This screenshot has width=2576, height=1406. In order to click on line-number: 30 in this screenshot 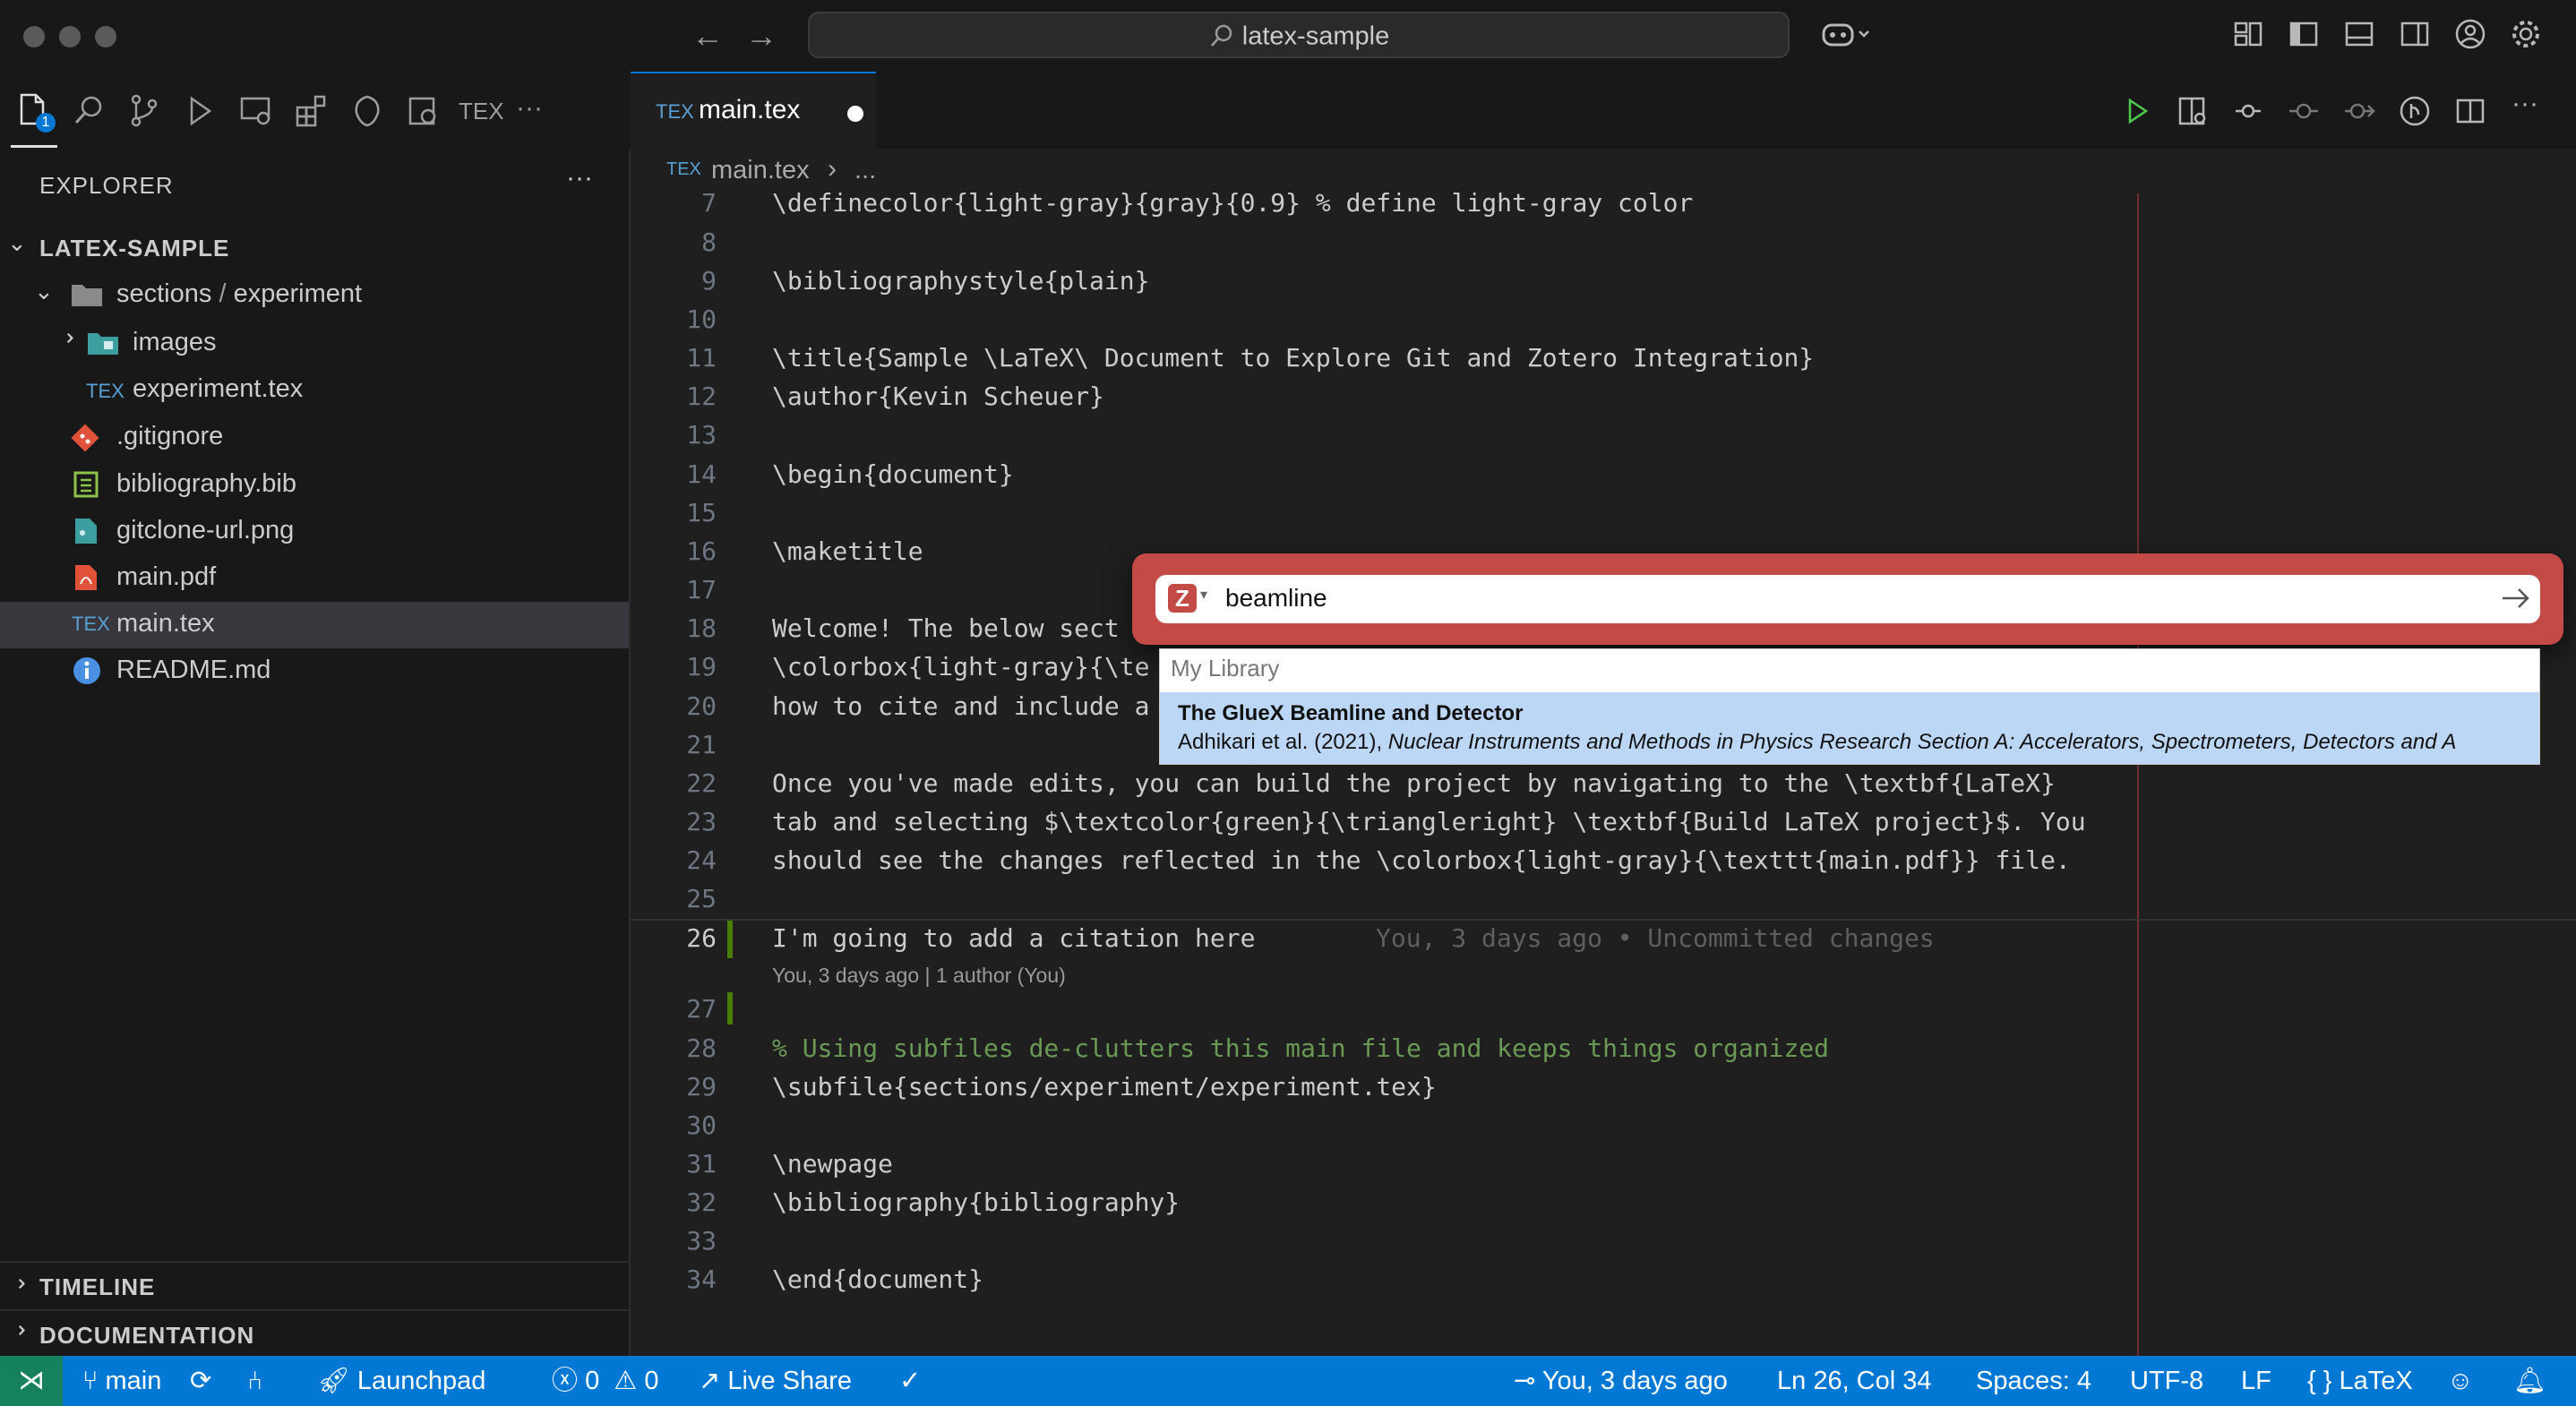, I will do `click(701, 1125)`.